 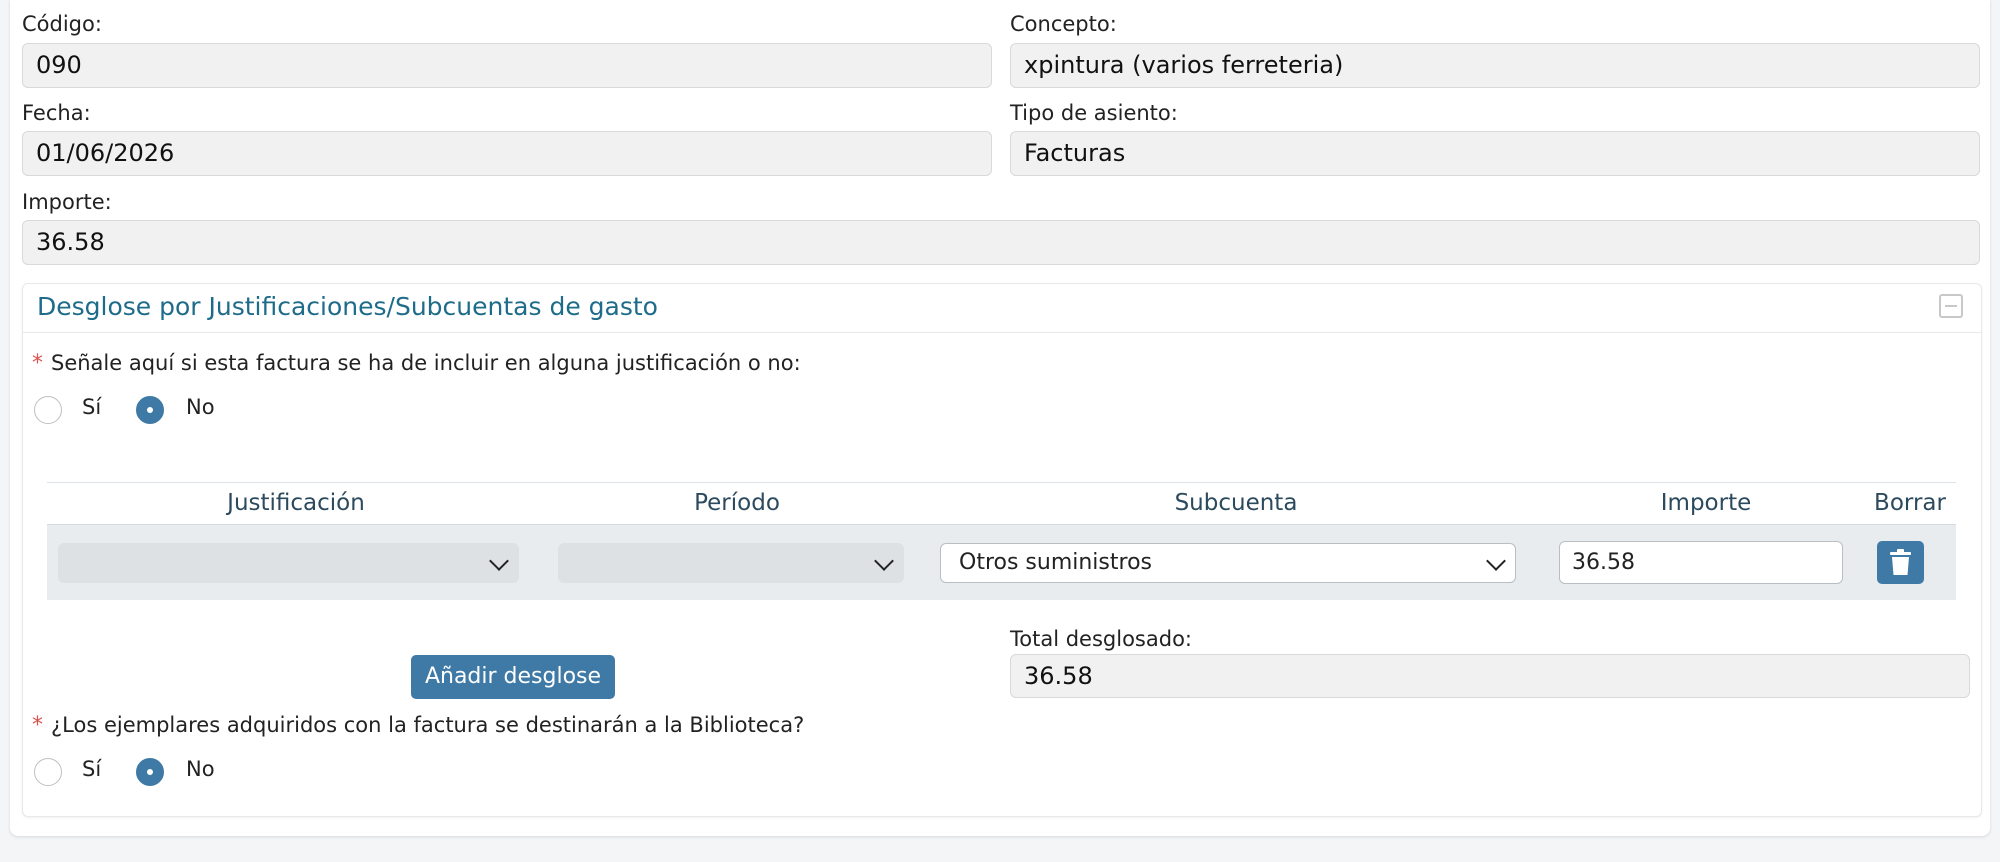 I want to click on fecha-field: 01/06/2026, so click(x=507, y=153).